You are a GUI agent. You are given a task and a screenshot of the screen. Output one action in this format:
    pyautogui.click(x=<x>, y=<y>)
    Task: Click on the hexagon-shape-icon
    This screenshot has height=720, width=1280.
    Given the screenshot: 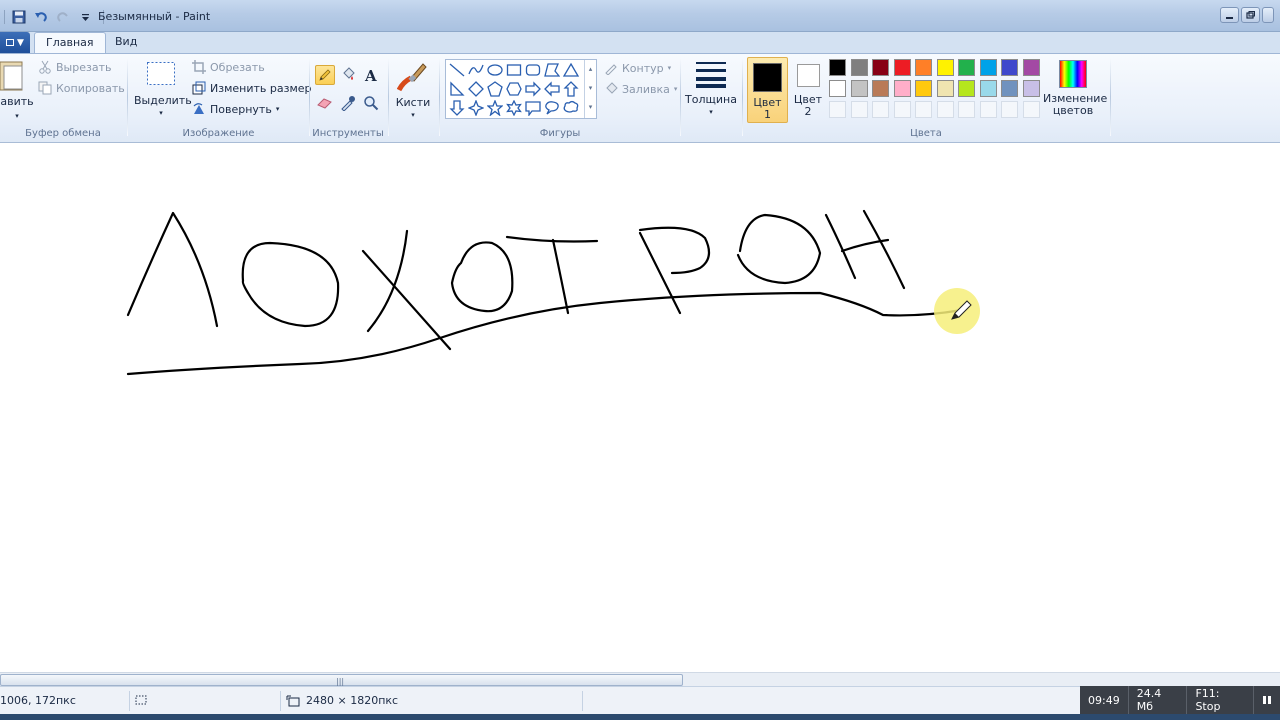 What is the action you would take?
    pyautogui.click(x=514, y=89)
    